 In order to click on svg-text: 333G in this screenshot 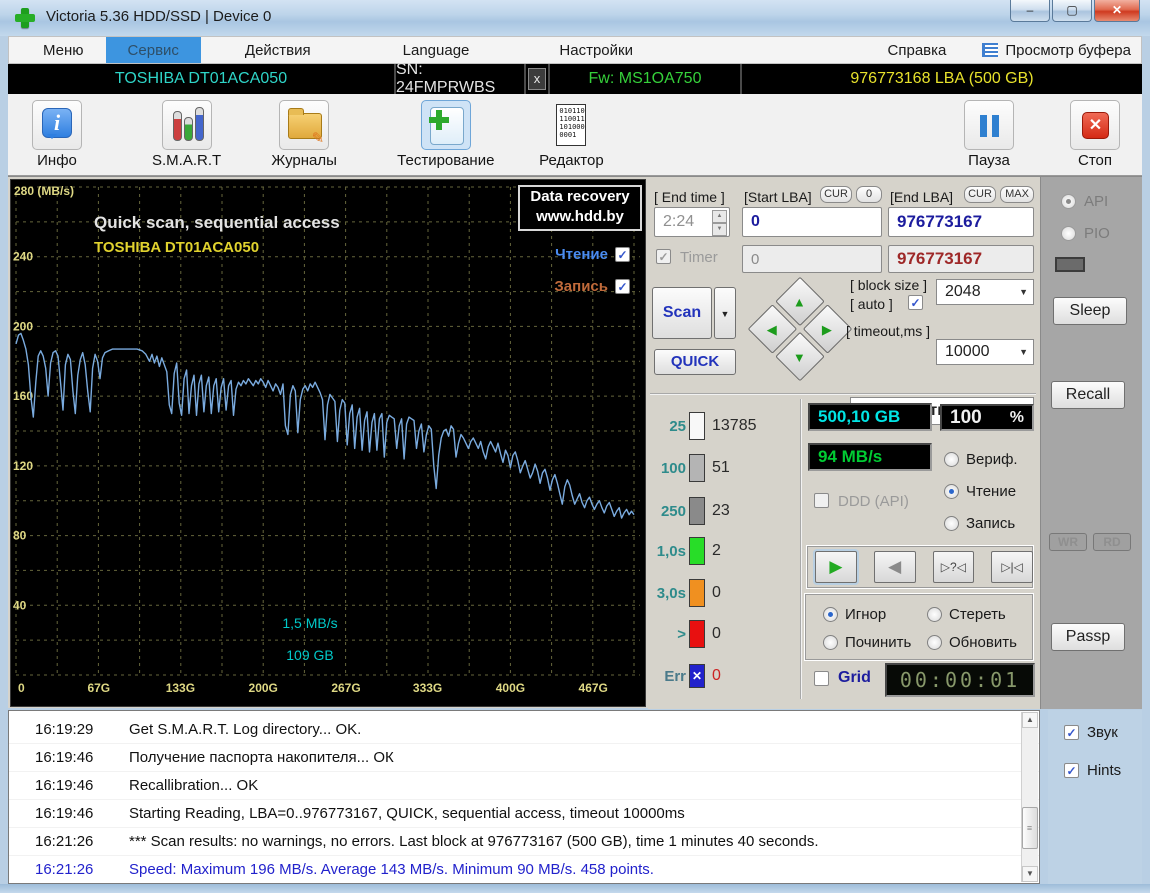, I will do `click(427, 688)`.